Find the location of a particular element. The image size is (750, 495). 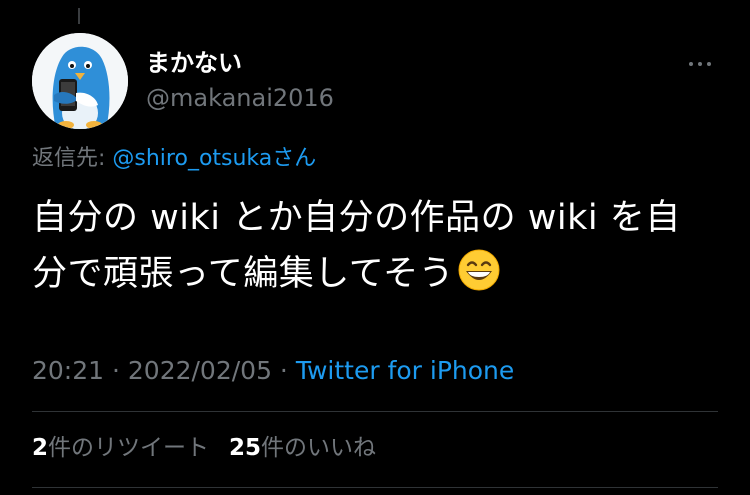

likes-stat: 25件のいいね is located at coordinates (302, 448).